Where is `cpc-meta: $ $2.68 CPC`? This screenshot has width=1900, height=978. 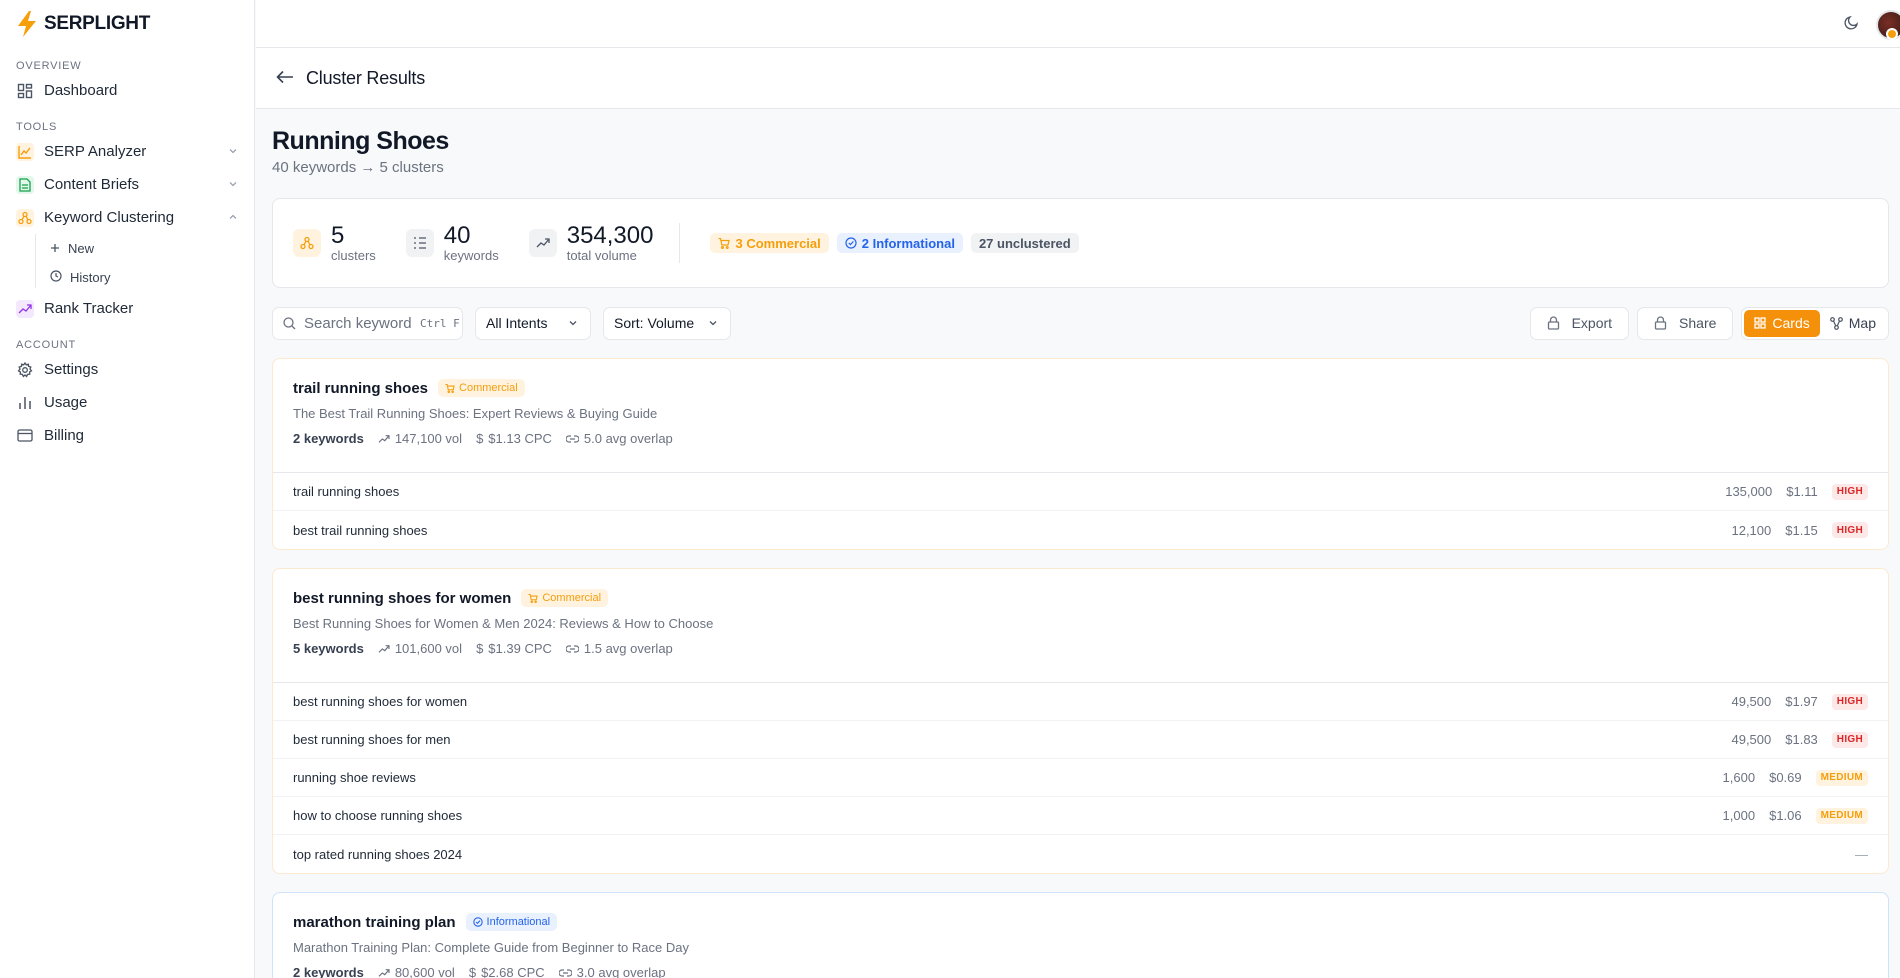 cpc-meta: $ $2.68 CPC is located at coordinates (507, 971).